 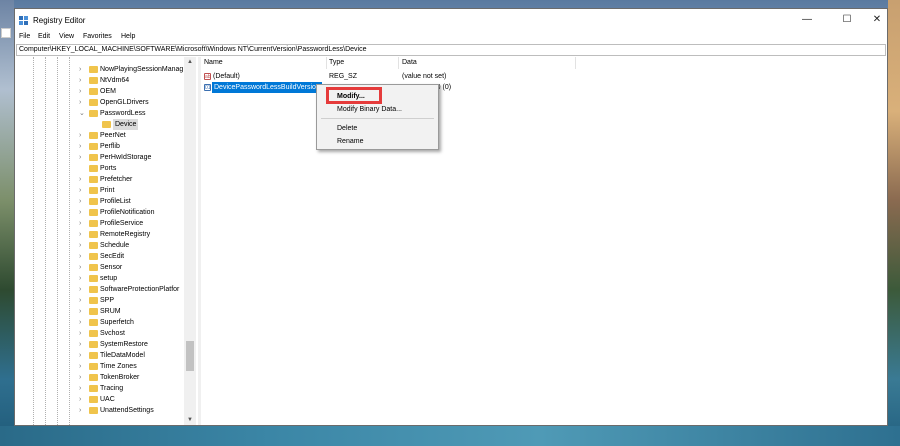 What do you see at coordinates (100, 212) in the screenshot?
I see `tree-item: › ProfileNotification` at bounding box center [100, 212].